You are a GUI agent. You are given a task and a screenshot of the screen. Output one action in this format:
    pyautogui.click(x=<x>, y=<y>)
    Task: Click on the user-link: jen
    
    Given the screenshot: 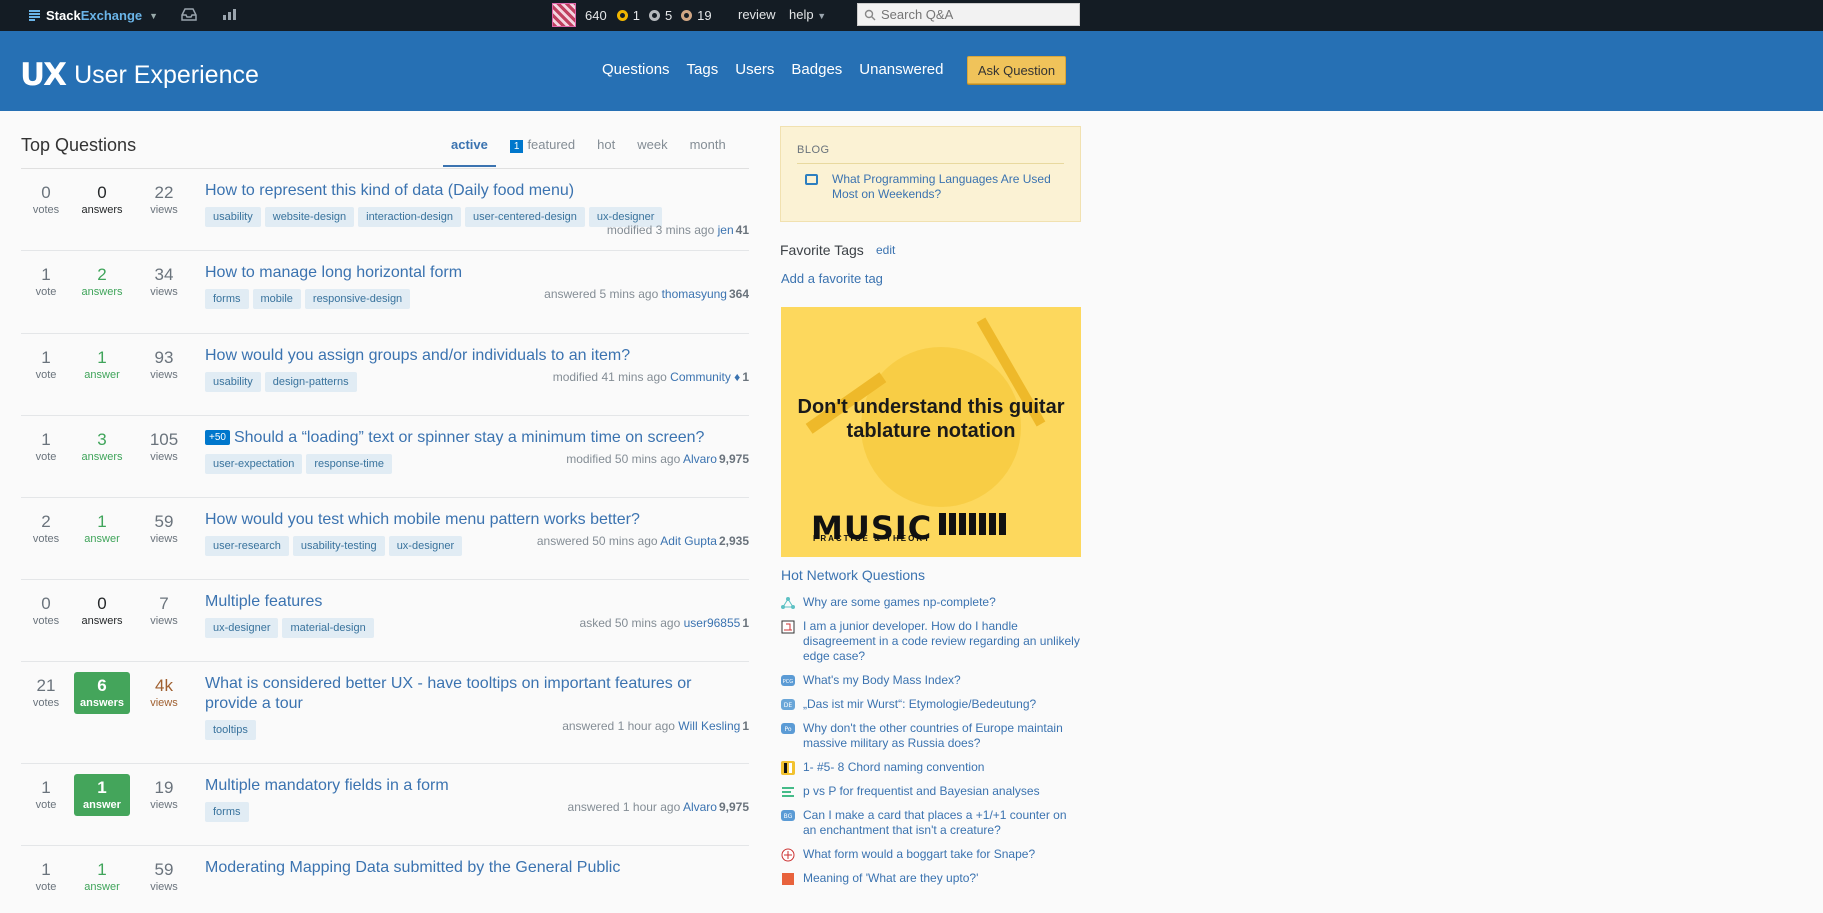 What is the action you would take?
    pyautogui.click(x=726, y=230)
    